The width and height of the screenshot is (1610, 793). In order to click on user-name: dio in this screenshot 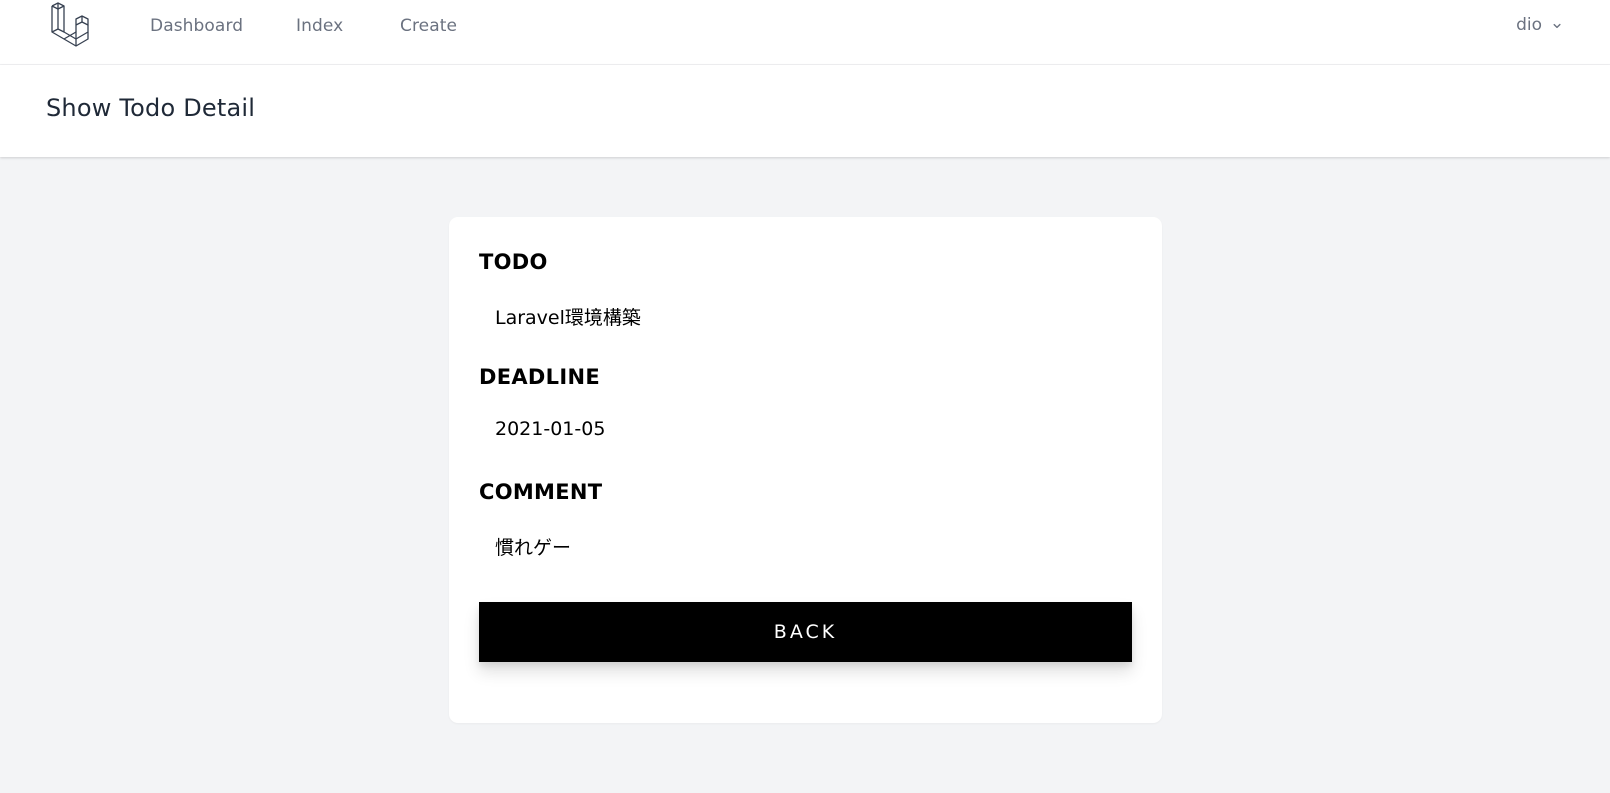, I will do `click(1529, 25)`.